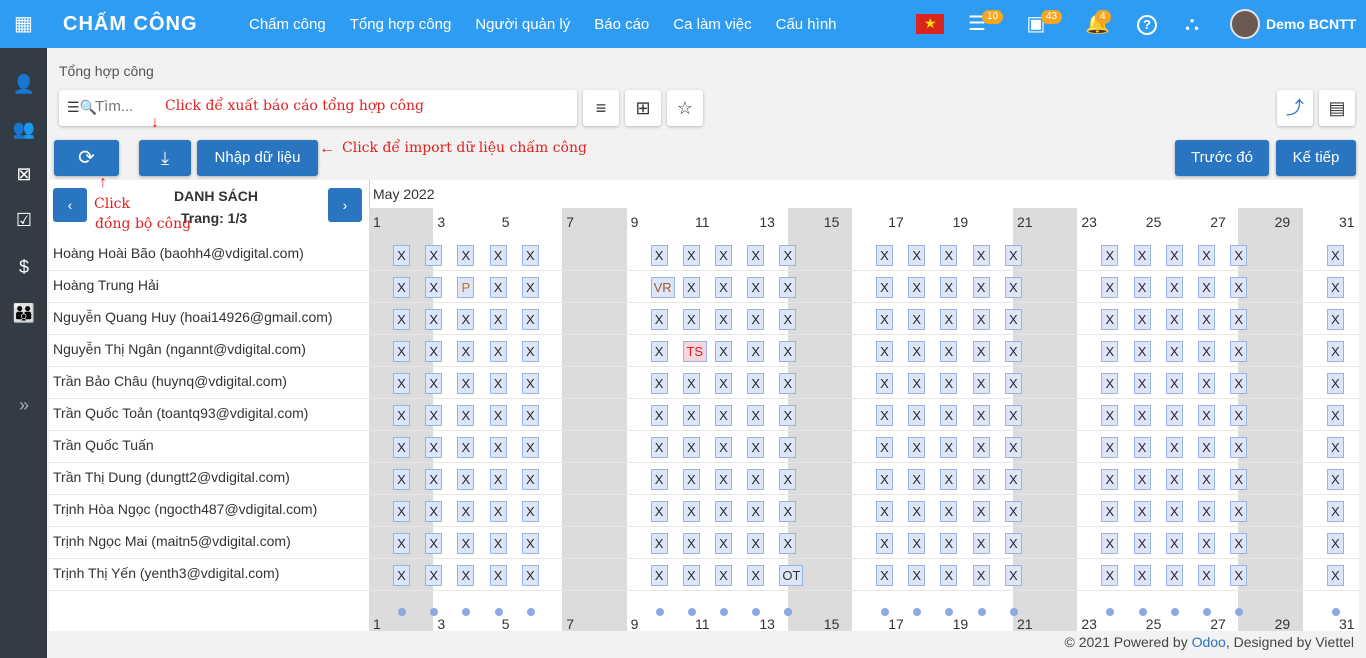  I want to click on employee-name: Trần Bảo Châu (huynq@vdigital.com), so click(170, 381).